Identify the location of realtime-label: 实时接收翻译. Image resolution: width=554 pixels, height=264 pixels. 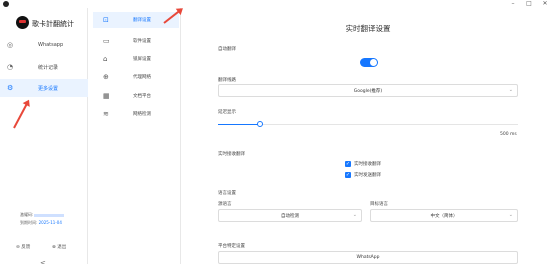
(231, 154).